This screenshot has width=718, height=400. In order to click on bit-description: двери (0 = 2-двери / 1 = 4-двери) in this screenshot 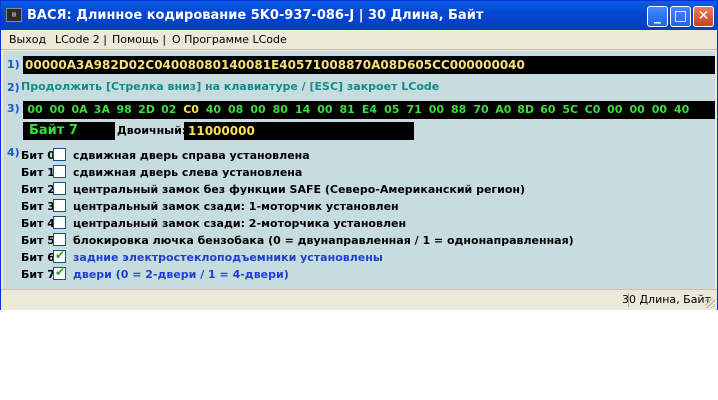, I will do `click(181, 274)`.